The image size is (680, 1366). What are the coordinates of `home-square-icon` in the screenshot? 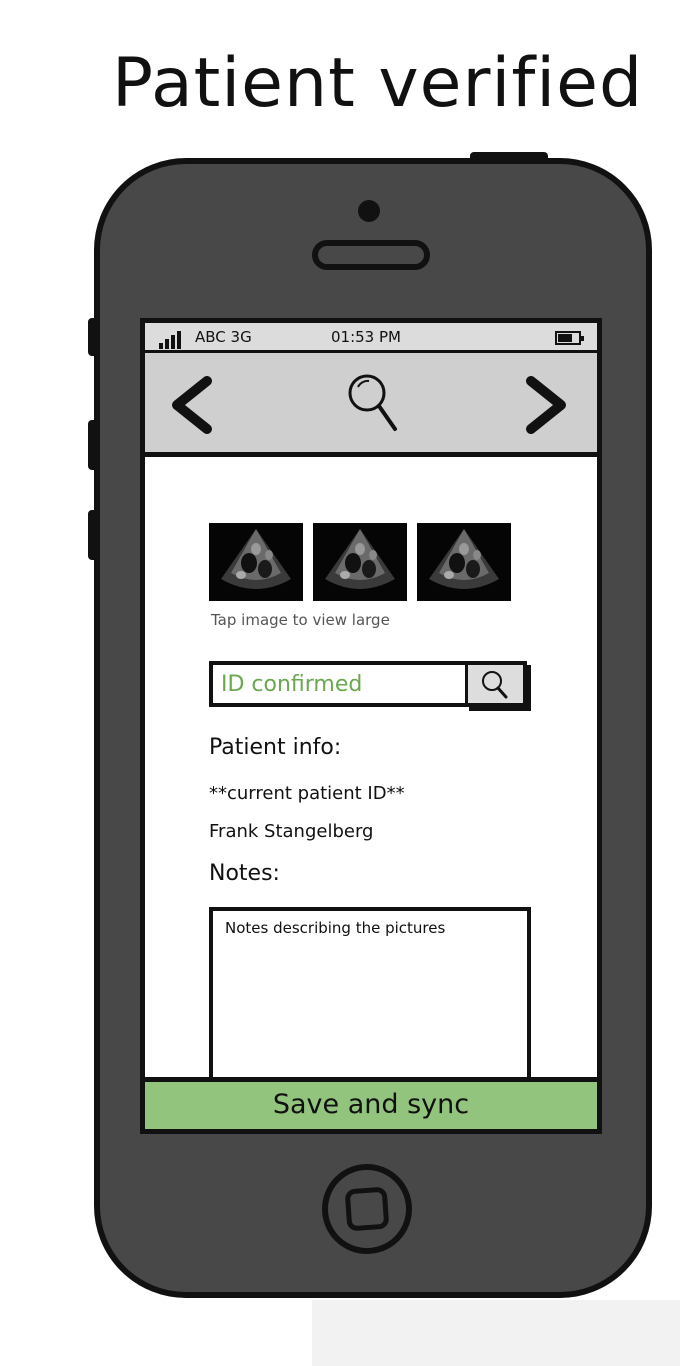 It's located at (367, 1209).